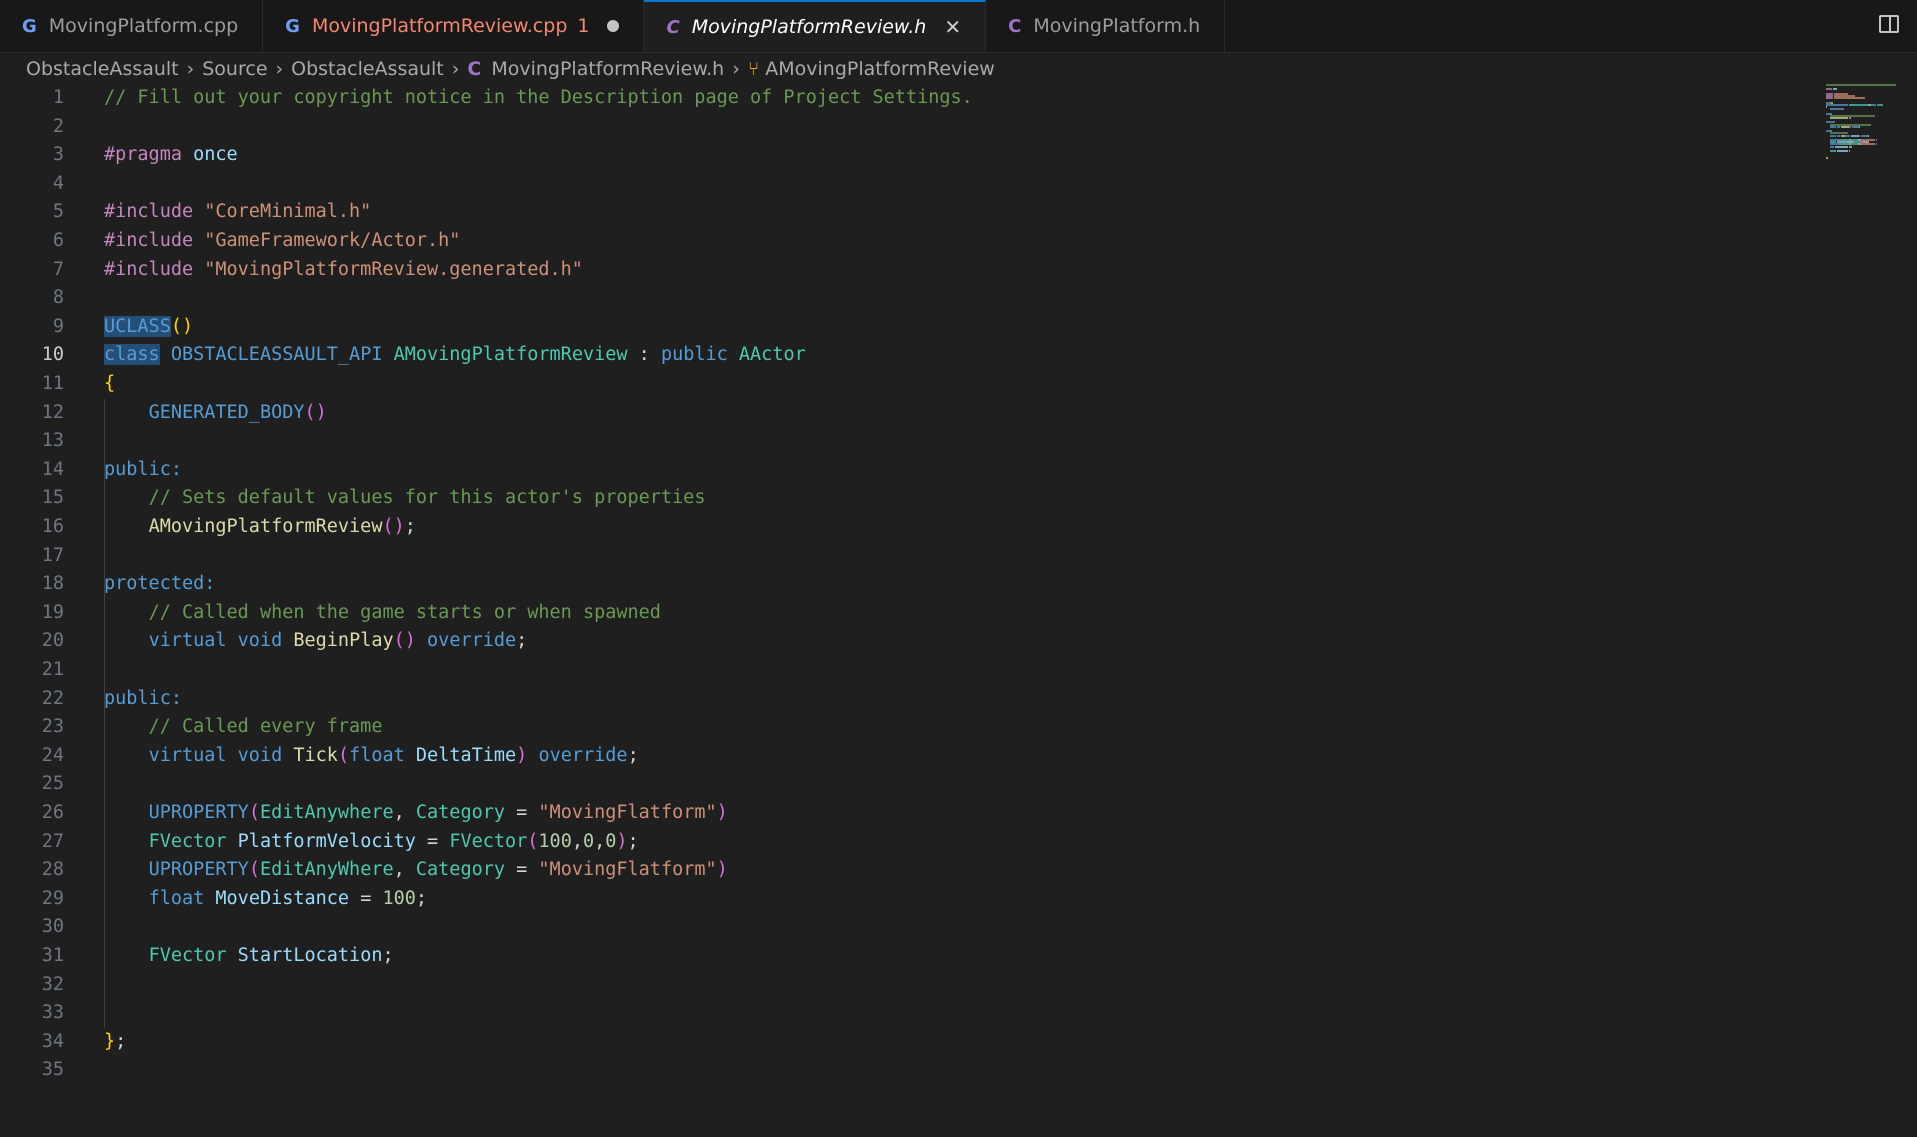 The width and height of the screenshot is (1917, 1137). Describe the element at coordinates (58, 183) in the screenshot. I see `line-number: 4` at that location.